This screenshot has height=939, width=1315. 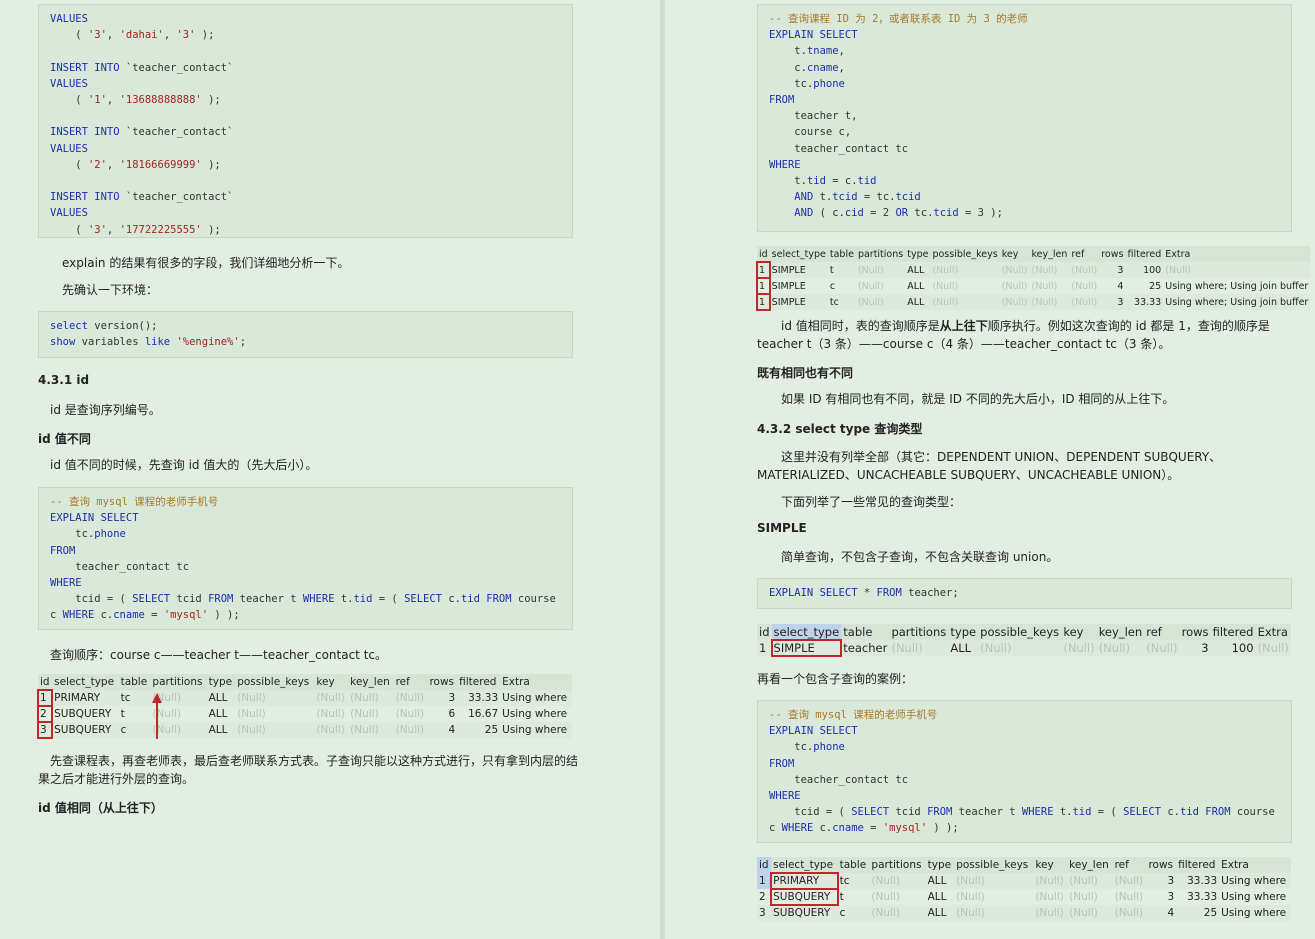 What do you see at coordinates (1020, 632) in the screenshot?
I see `column-header: possible_keys` at bounding box center [1020, 632].